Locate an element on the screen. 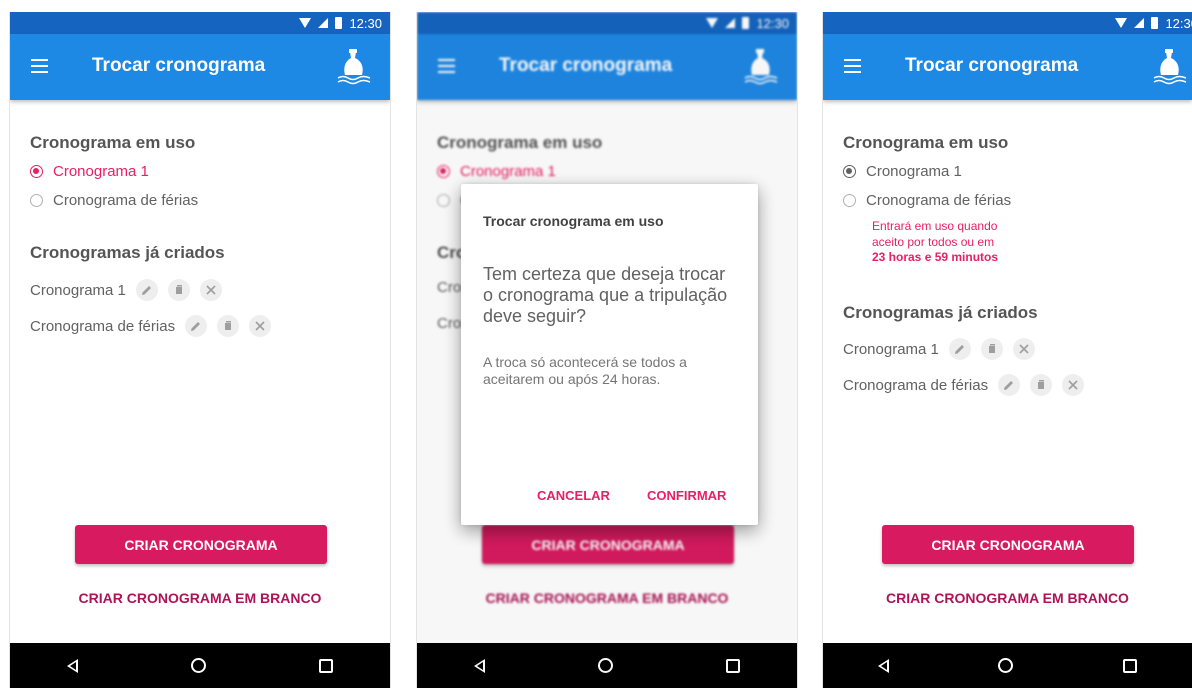 This screenshot has height=688, width=1192. pending-line: aceito por todos ou em is located at coordinates (933, 241).